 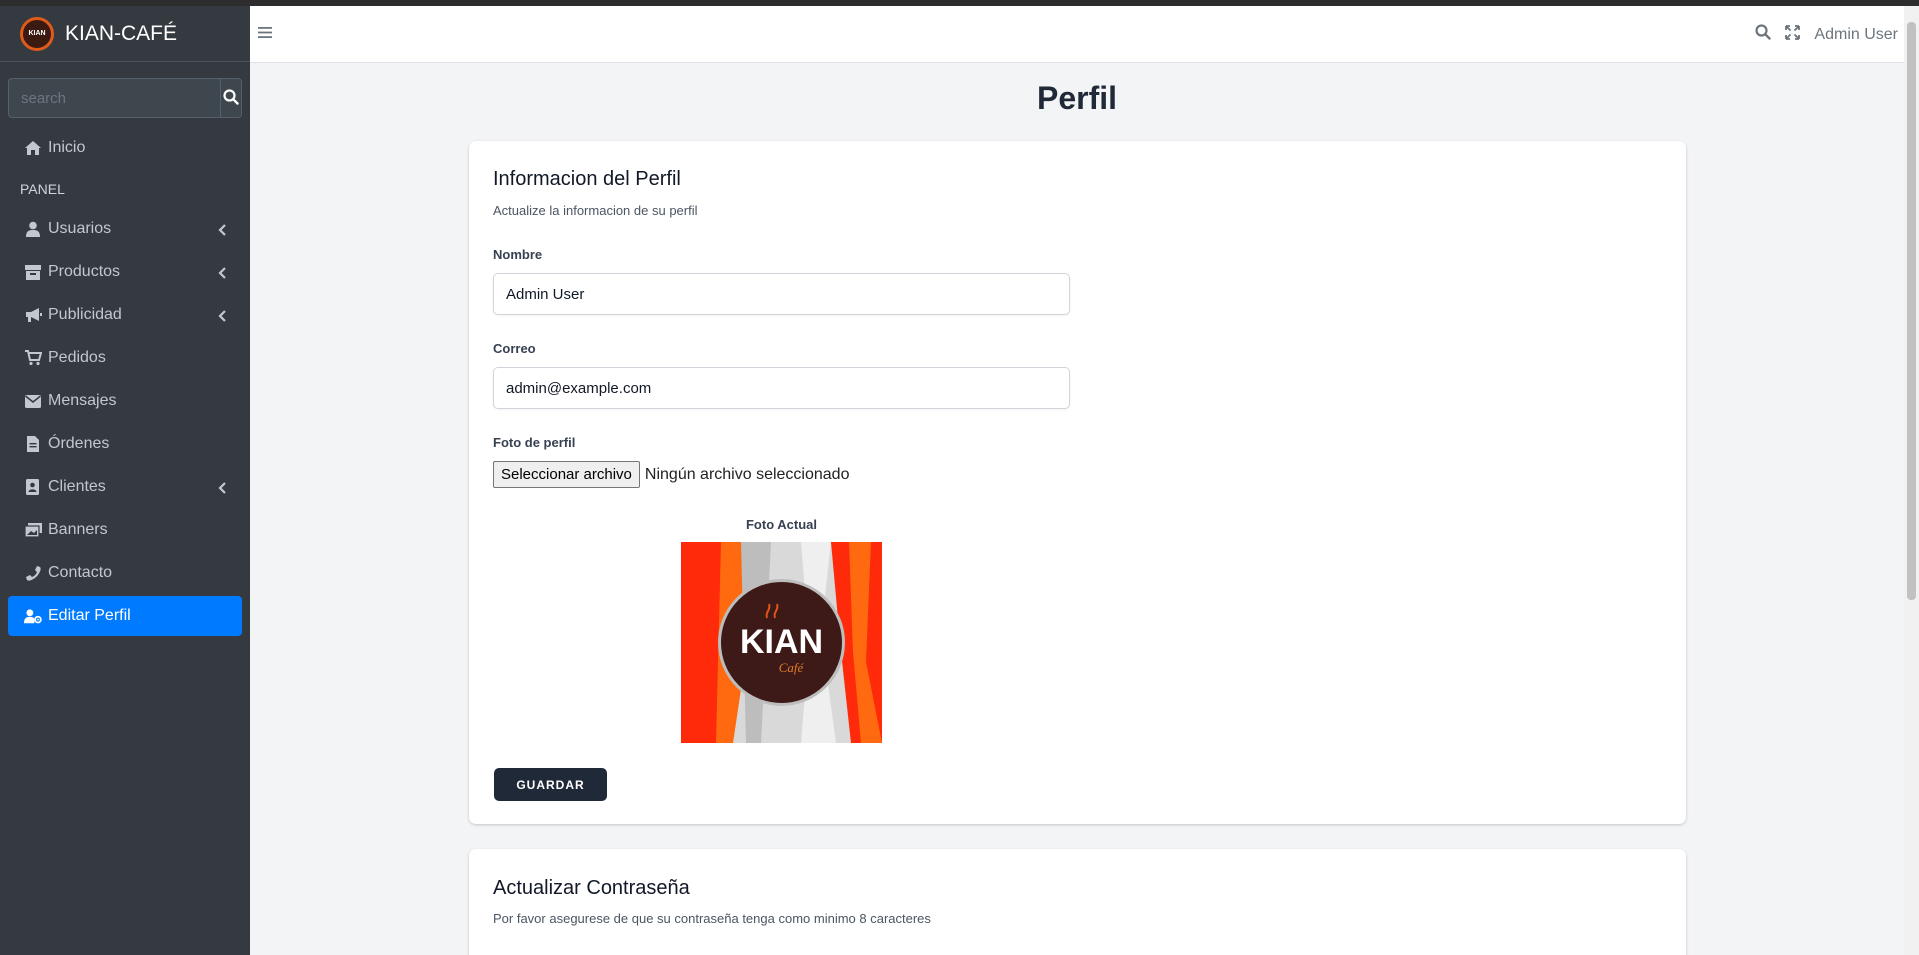 What do you see at coordinates (747, 474) in the screenshot?
I see `file-status: Ningún archivo seleccionado` at bounding box center [747, 474].